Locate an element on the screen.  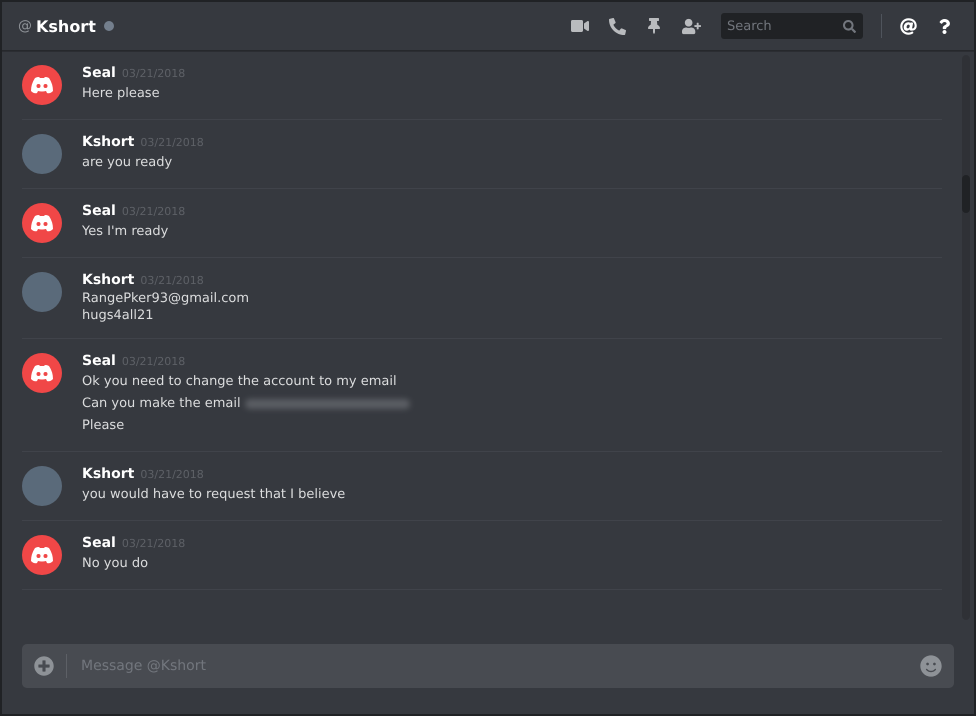
add-user-icon is located at coordinates (691, 26).